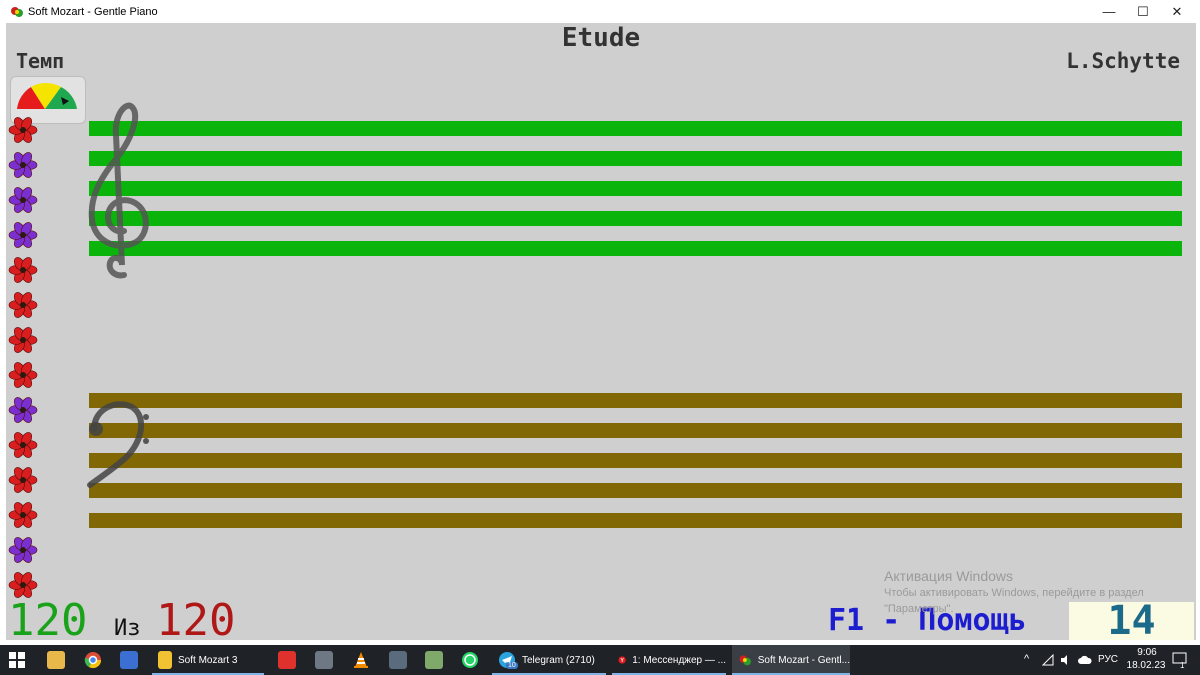 This screenshot has width=1200, height=675. Describe the element at coordinates (93, 11) in the screenshot. I see `window-title: Soft Mozart - Gentle Piano` at that location.